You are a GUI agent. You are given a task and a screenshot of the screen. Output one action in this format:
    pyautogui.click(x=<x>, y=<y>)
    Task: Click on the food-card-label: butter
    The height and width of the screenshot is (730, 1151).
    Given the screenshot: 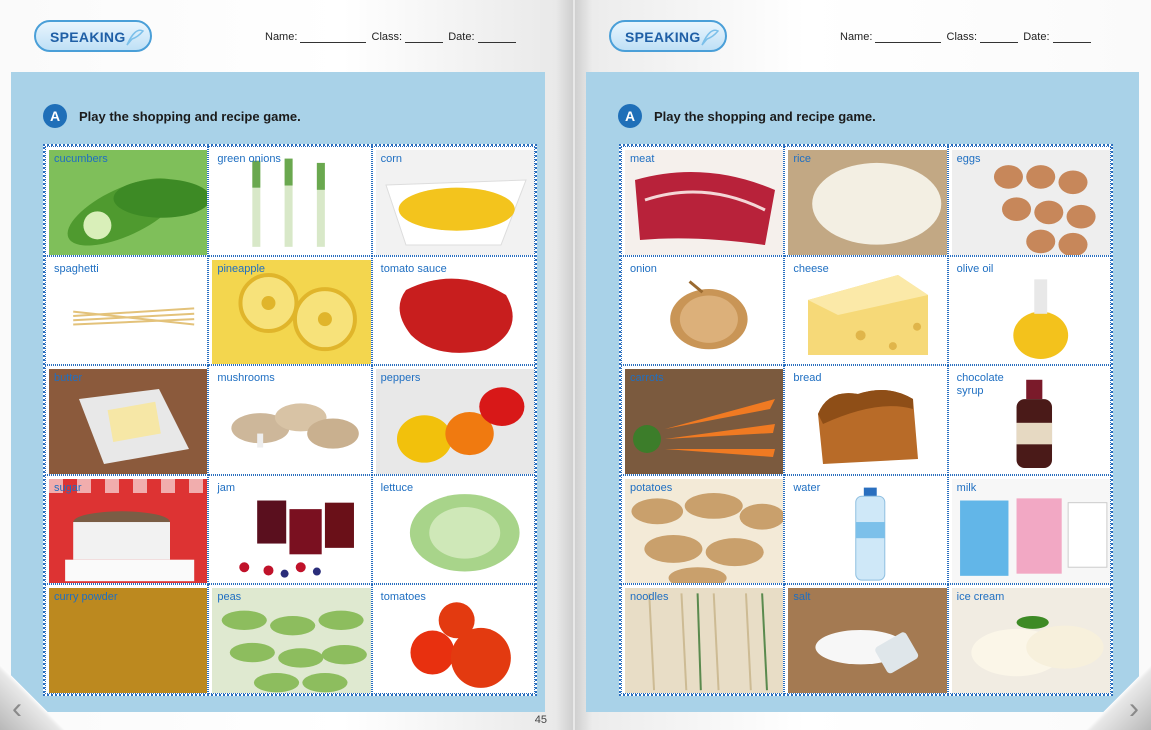 What is the action you would take?
    pyautogui.click(x=68, y=378)
    